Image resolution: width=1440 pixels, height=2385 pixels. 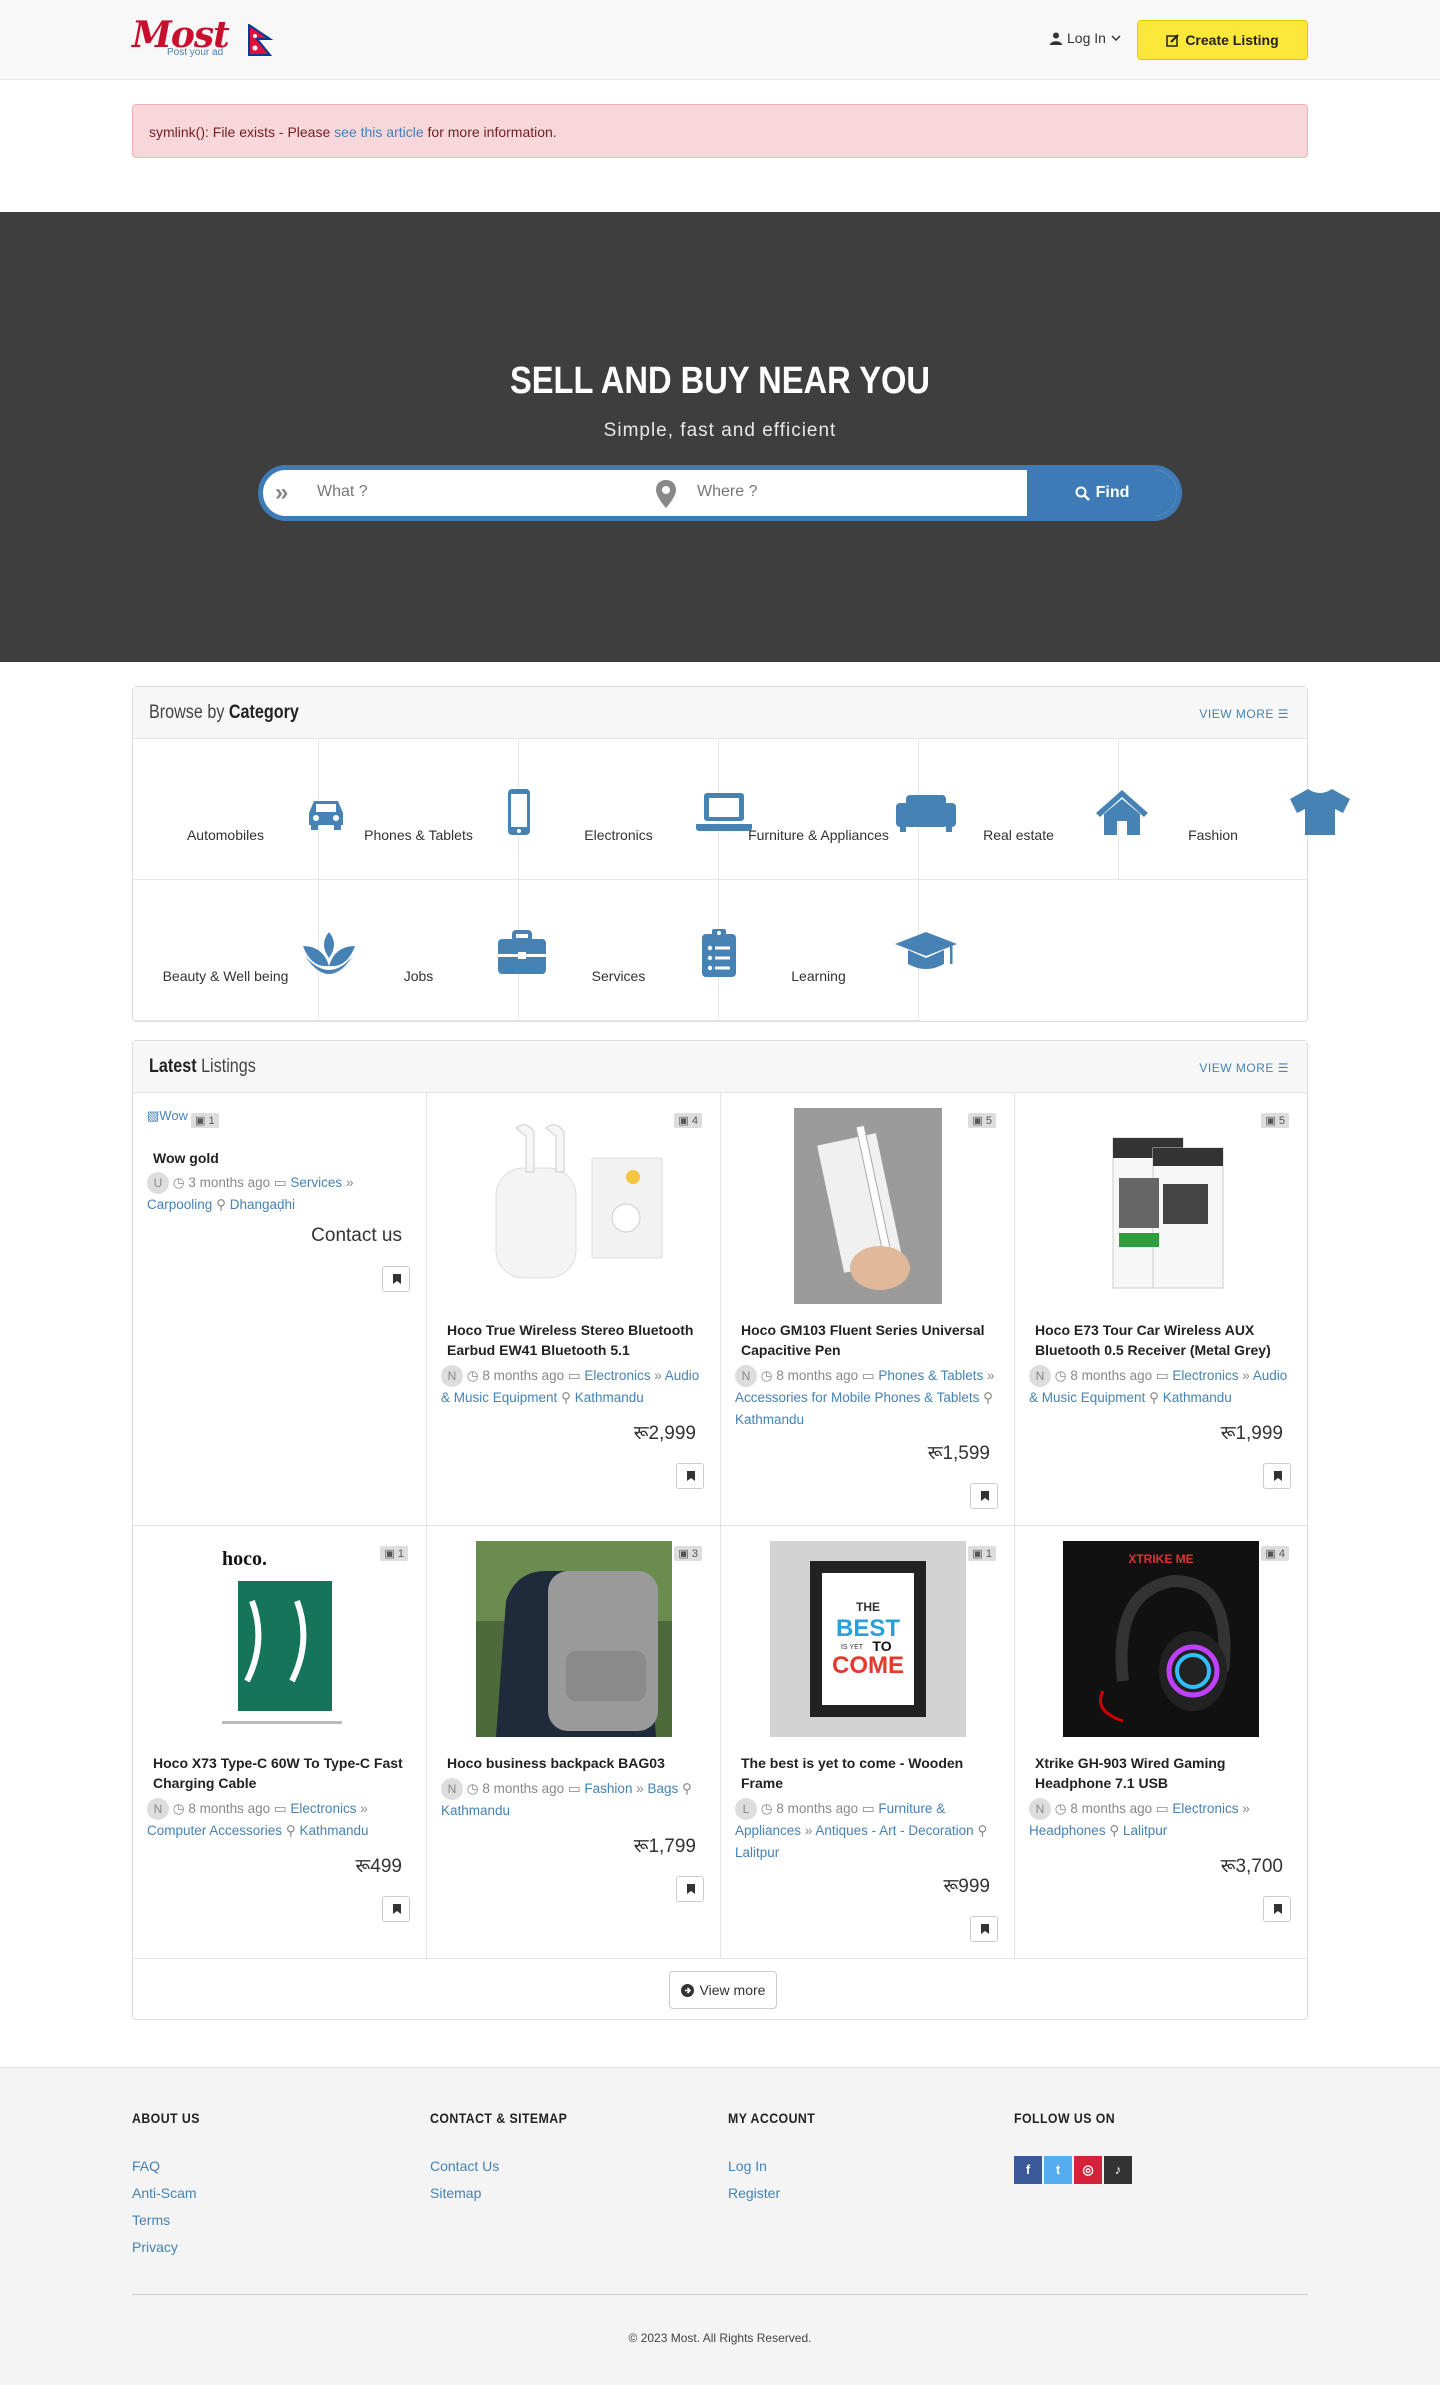 What do you see at coordinates (244, 950) in the screenshot?
I see `category-beauty-well-being: Beauty & Well being` at bounding box center [244, 950].